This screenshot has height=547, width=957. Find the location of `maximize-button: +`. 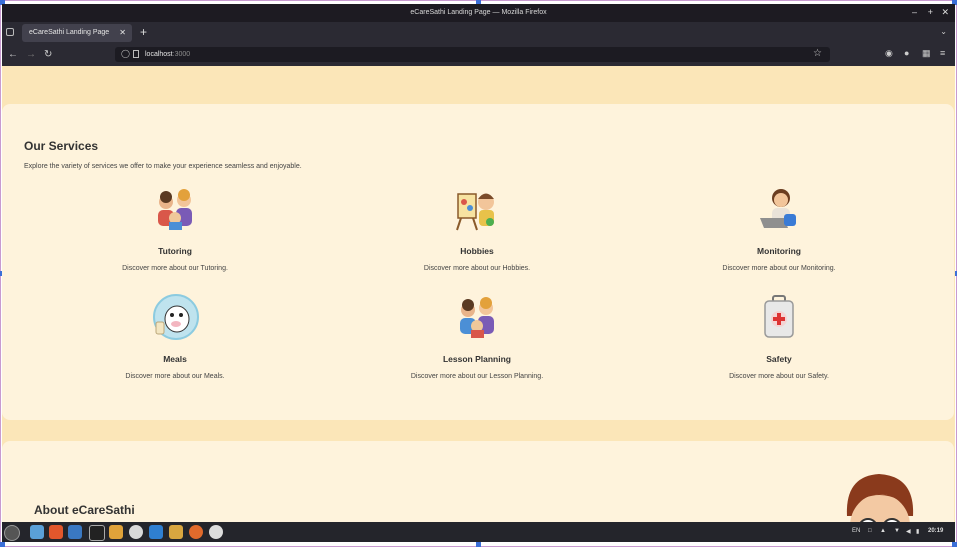

maximize-button: + is located at coordinates (930, 12).